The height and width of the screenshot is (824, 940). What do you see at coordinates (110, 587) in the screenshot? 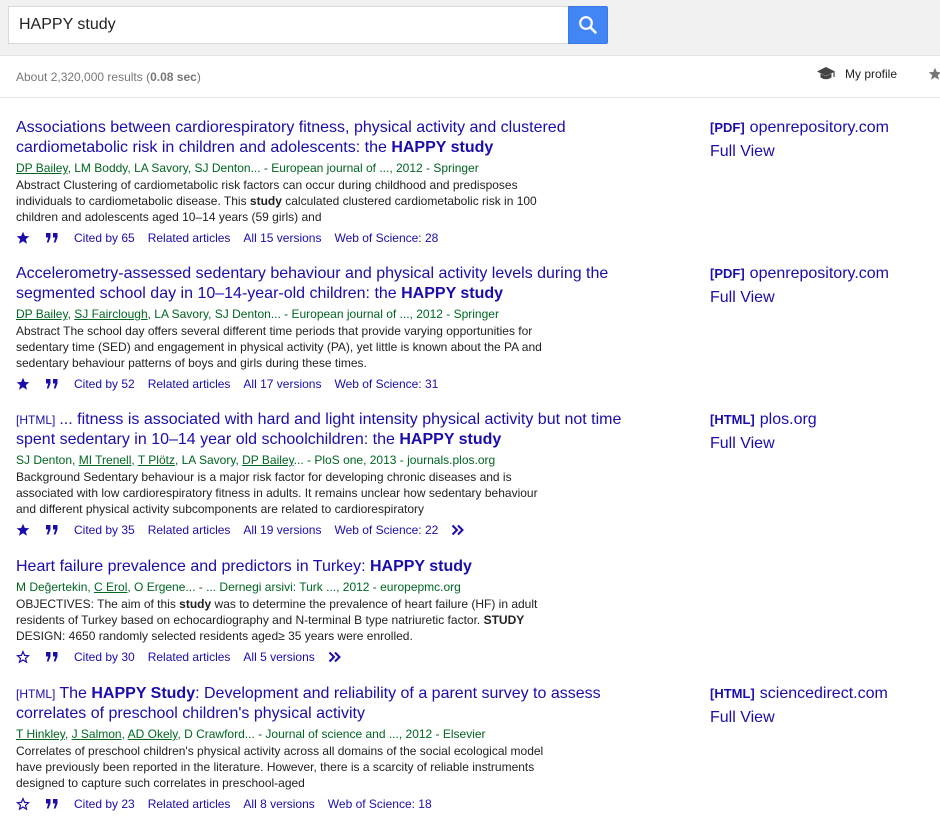
I see `author-link: C Erol` at bounding box center [110, 587].